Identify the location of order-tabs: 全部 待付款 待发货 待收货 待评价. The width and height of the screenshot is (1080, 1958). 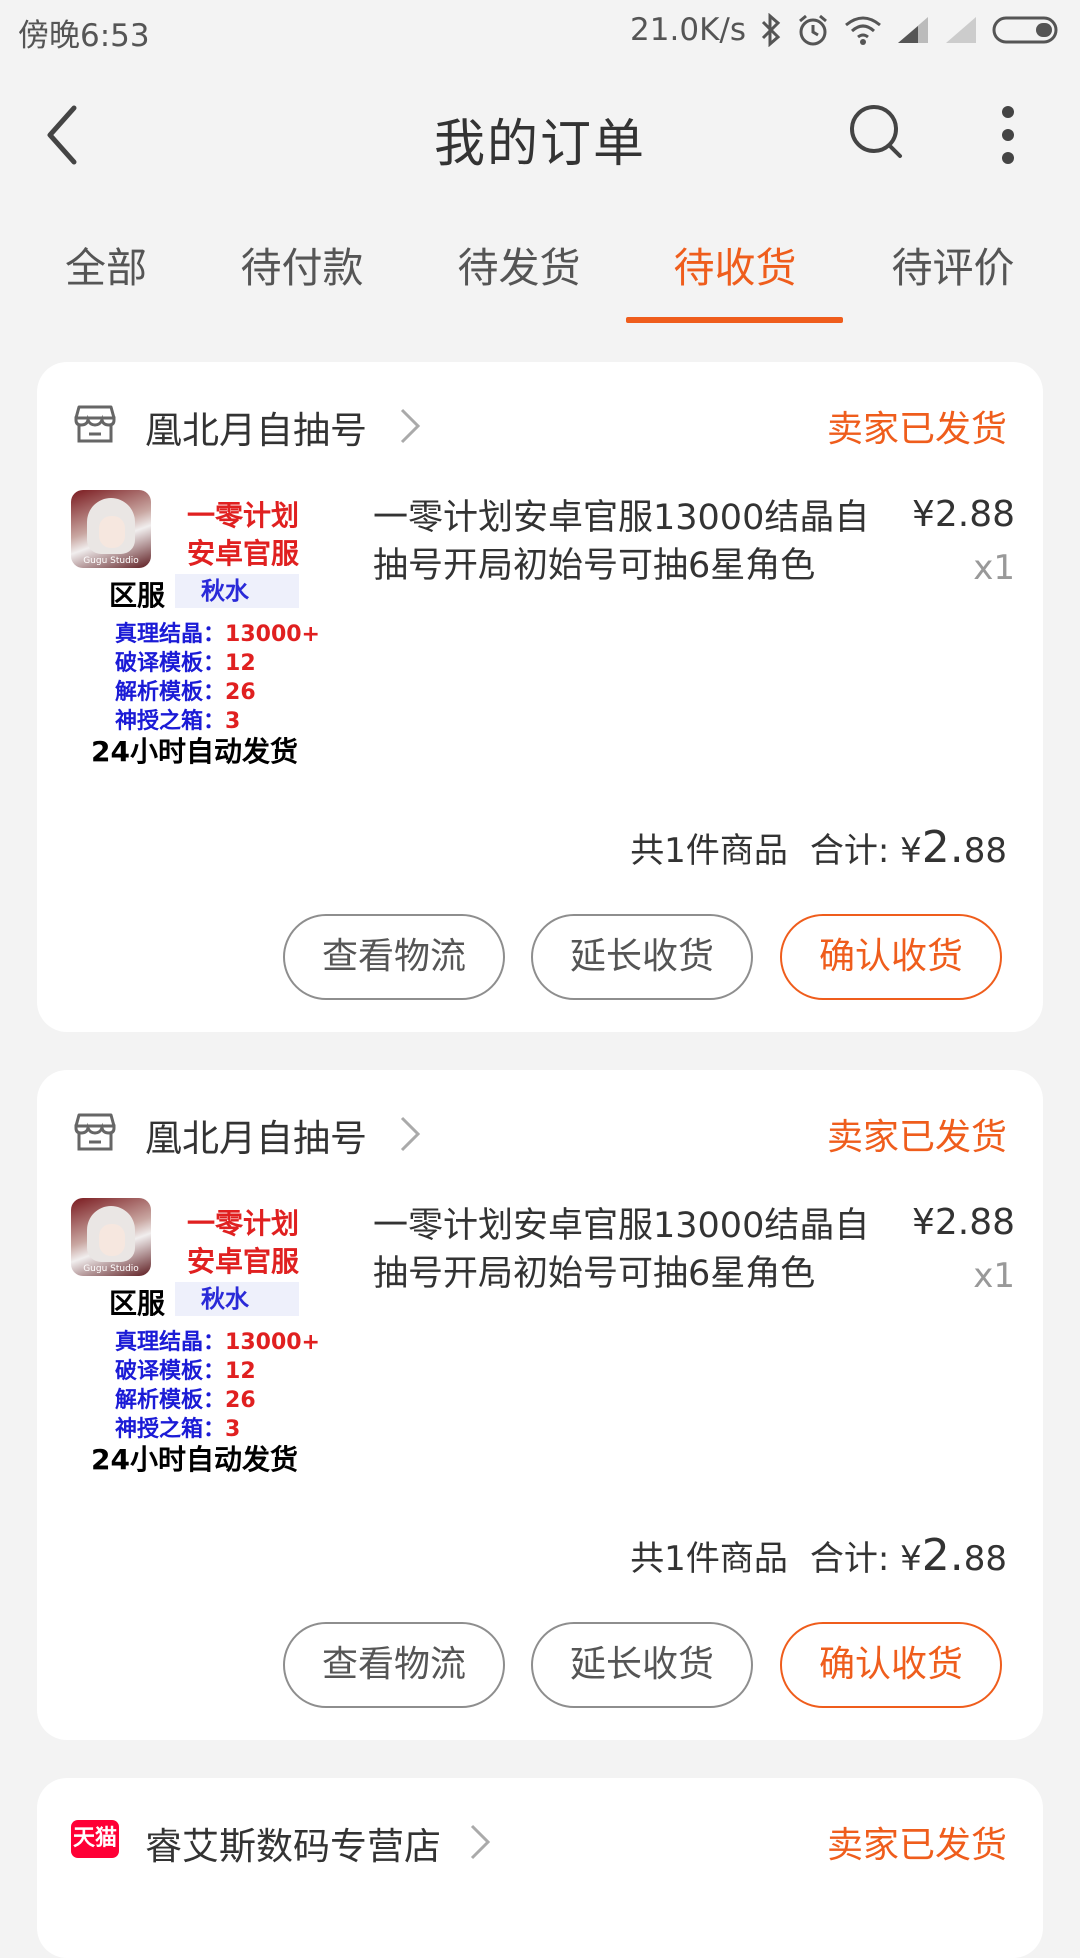
(540, 276).